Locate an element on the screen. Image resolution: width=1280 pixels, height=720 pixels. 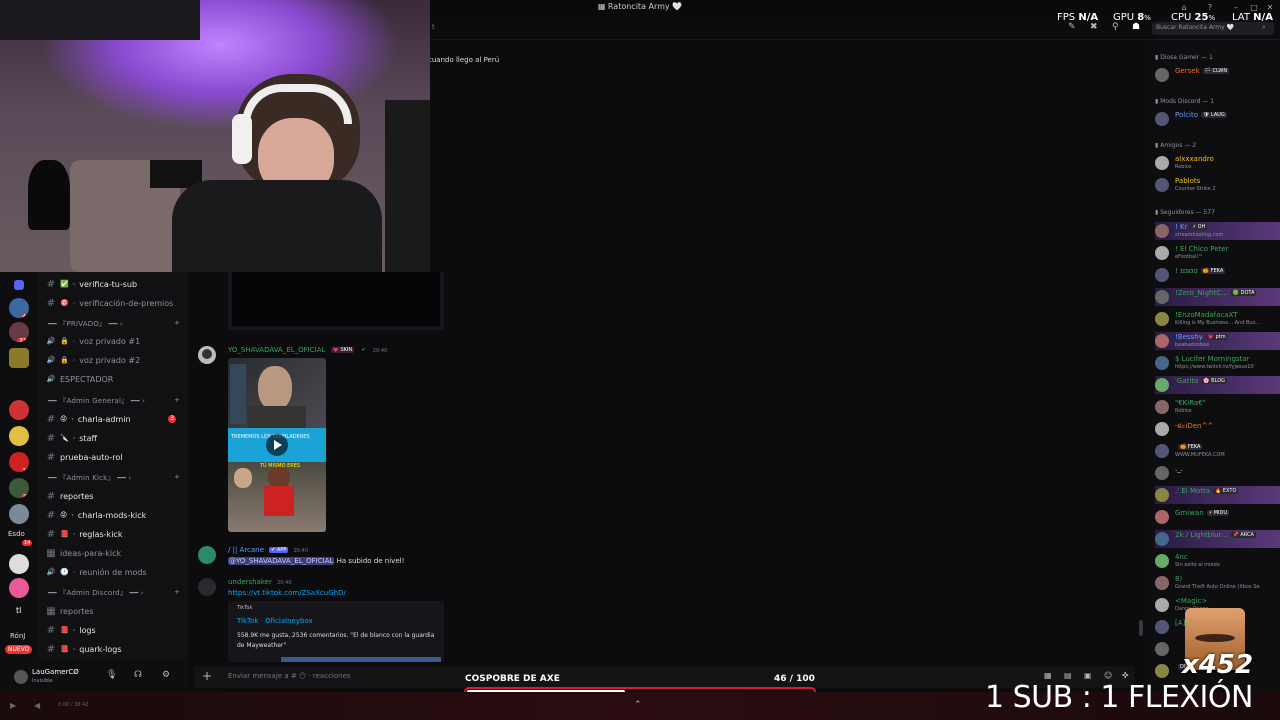
server-icon: 23 is located at coordinates (19, 488).